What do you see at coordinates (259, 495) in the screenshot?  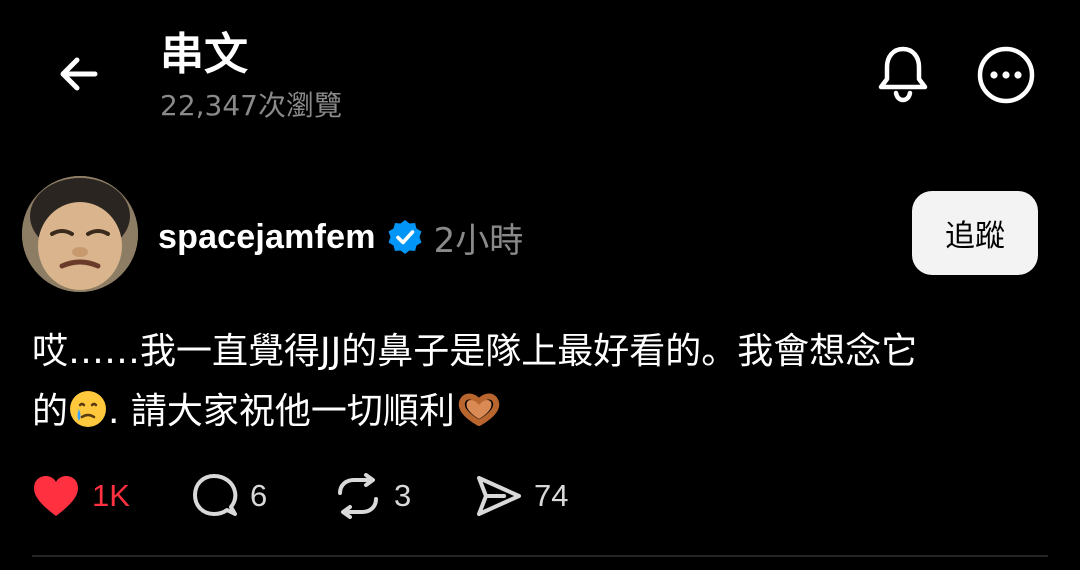 I see `comment-count: 6` at bounding box center [259, 495].